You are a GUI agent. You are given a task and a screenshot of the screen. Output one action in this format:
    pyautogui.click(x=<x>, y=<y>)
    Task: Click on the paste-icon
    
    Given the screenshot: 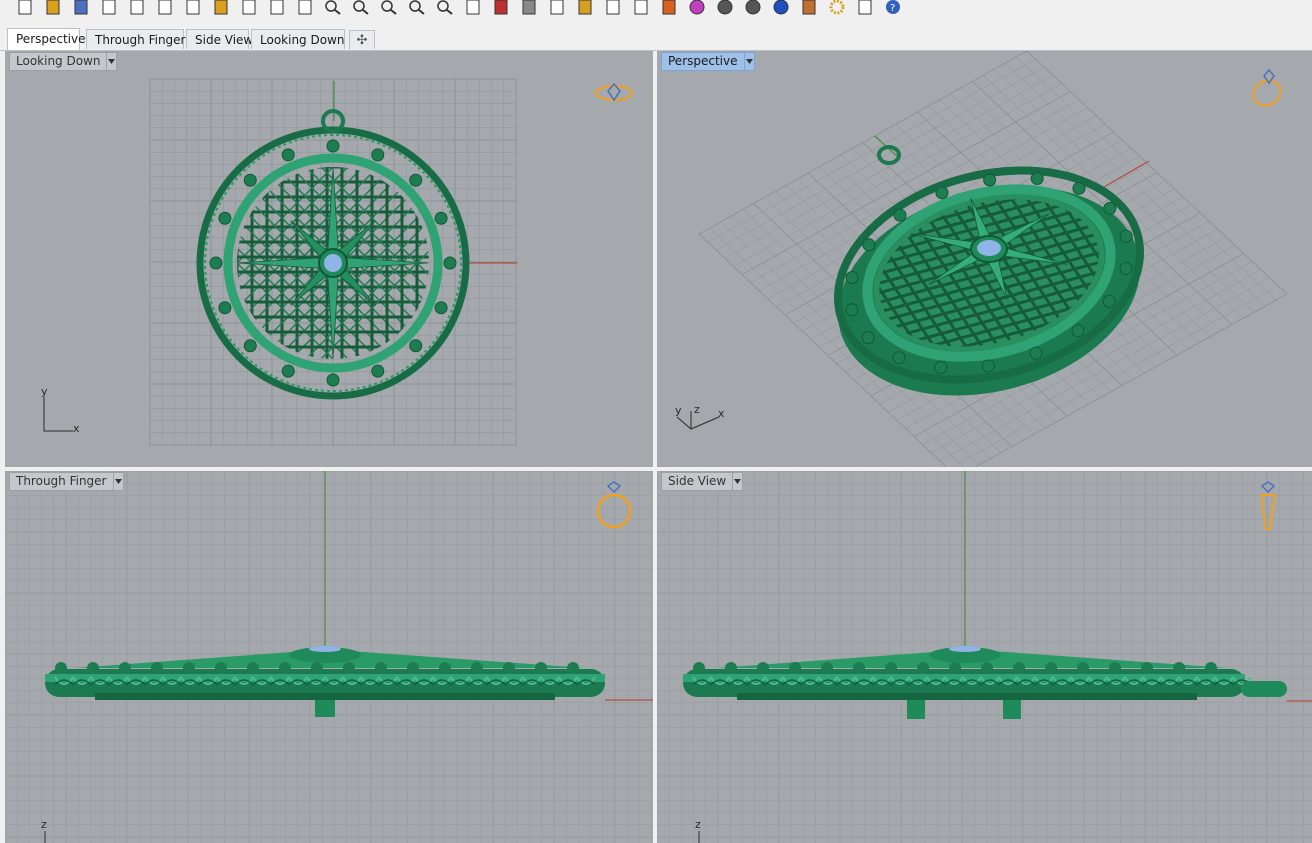 What is the action you would take?
    pyautogui.click(x=221, y=8)
    